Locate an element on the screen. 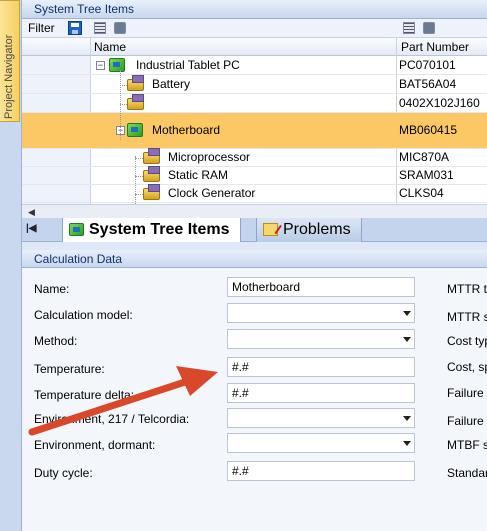  tree-row-part-number: PC070101 is located at coordinates (427, 65).